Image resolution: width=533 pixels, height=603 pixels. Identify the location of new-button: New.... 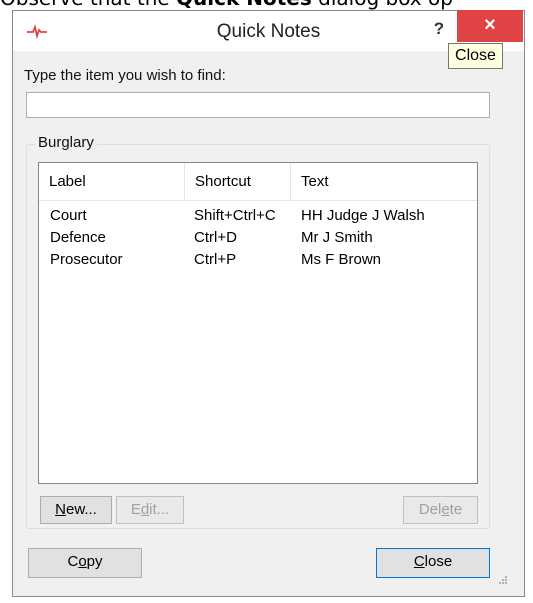
(76, 510).